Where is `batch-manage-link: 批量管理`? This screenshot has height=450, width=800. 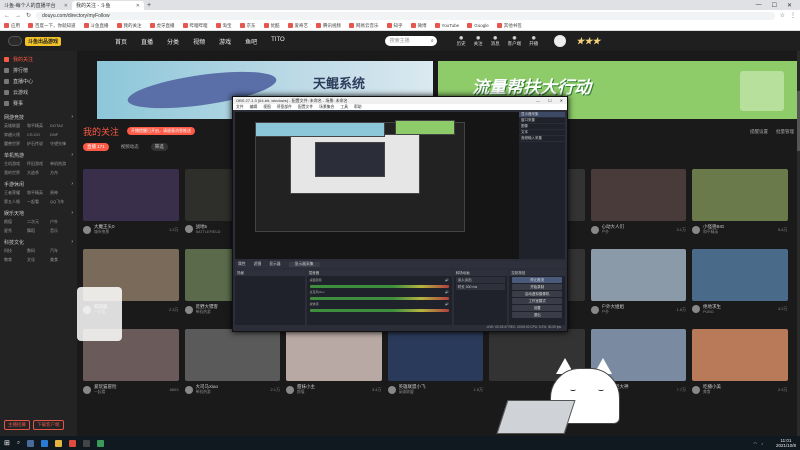
batch-manage-link: 批量管理 is located at coordinates (785, 132).